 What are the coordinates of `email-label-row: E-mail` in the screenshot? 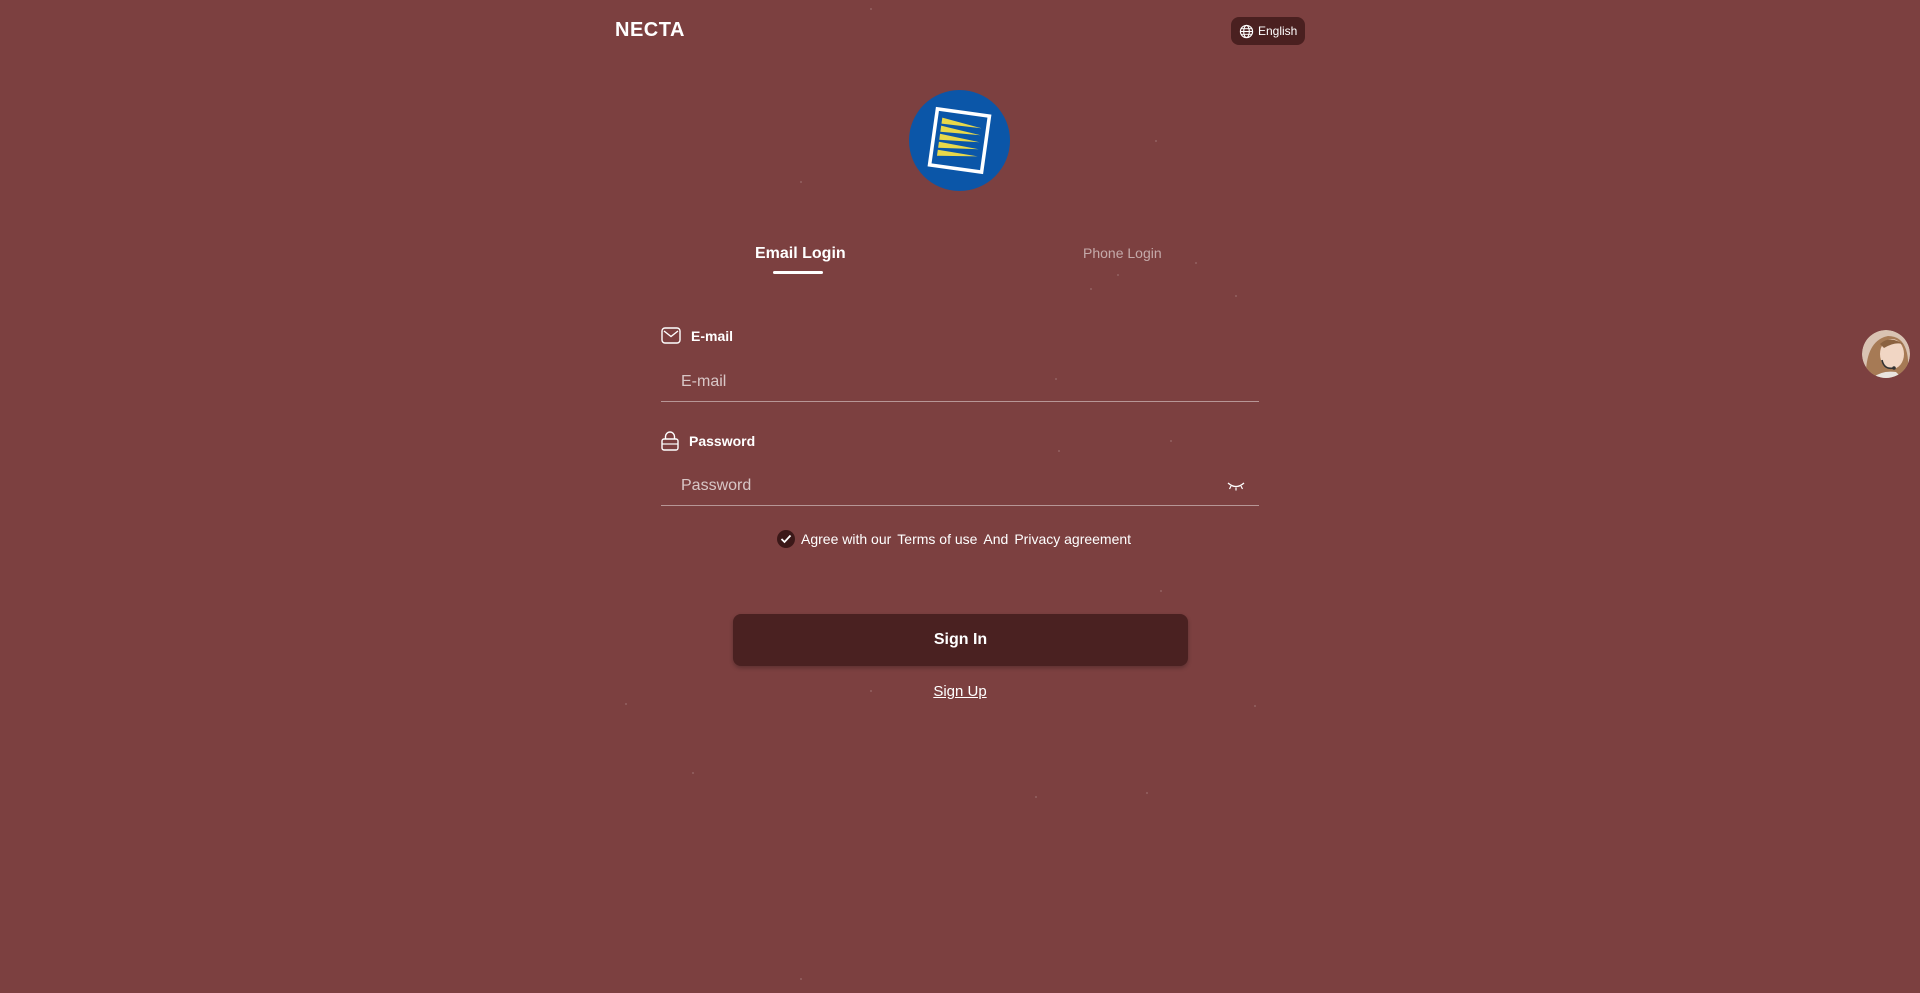 It's located at (697, 335).